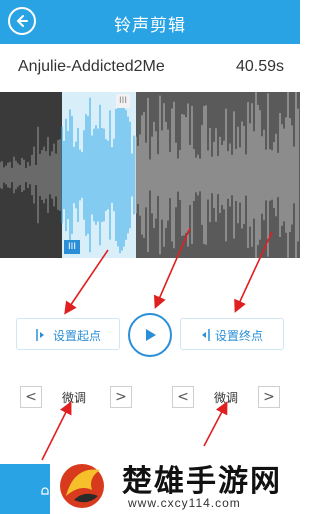  I want to click on end-handle: III, so click(123, 101).